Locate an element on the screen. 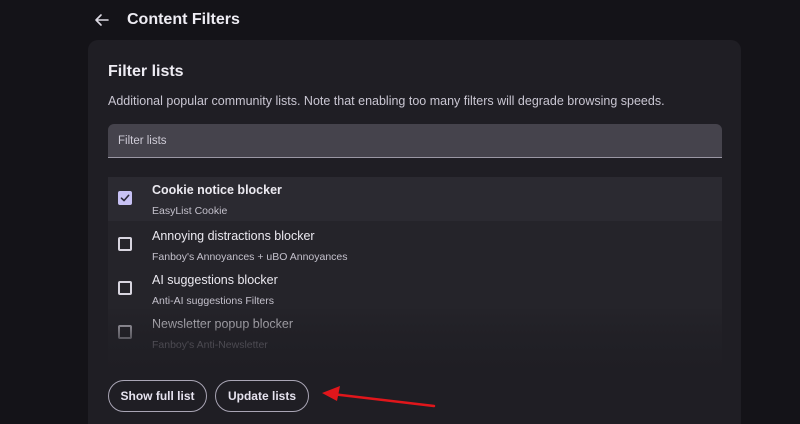 This screenshot has width=800, height=424. show-full-list-button: Show full list is located at coordinates (157, 396).